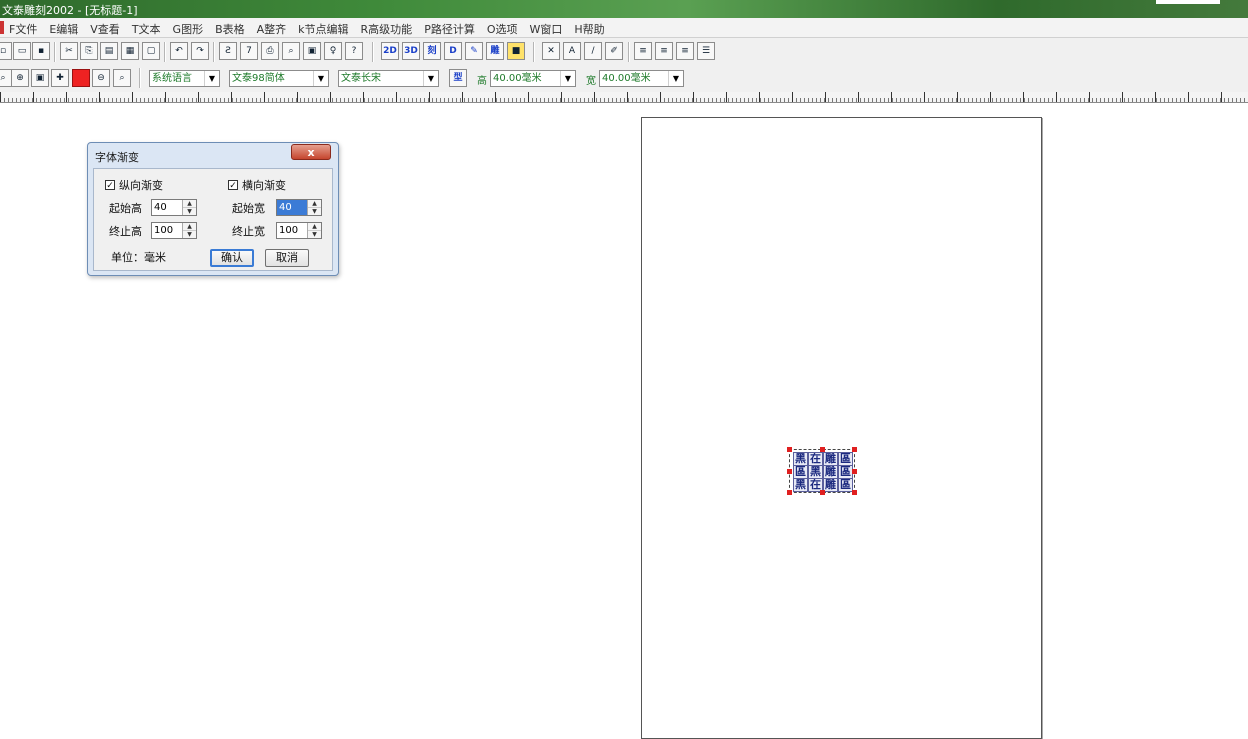 The width and height of the screenshot is (1248, 739). Describe the element at coordinates (60, 78) in the screenshot. I see `pan-icon: ✚` at that location.